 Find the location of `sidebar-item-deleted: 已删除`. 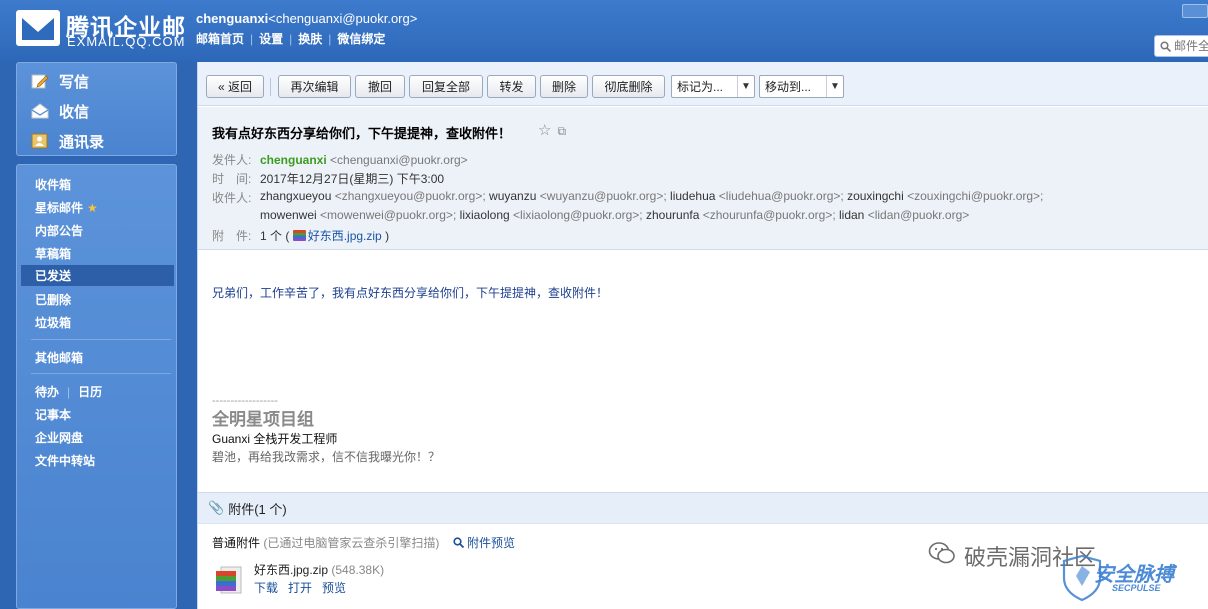

sidebar-item-deleted: 已删除 is located at coordinates (105, 299).